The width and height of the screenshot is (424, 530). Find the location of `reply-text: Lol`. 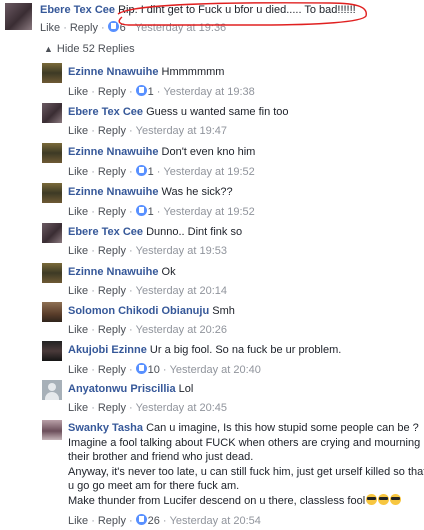

reply-text: Lol is located at coordinates (186, 389).